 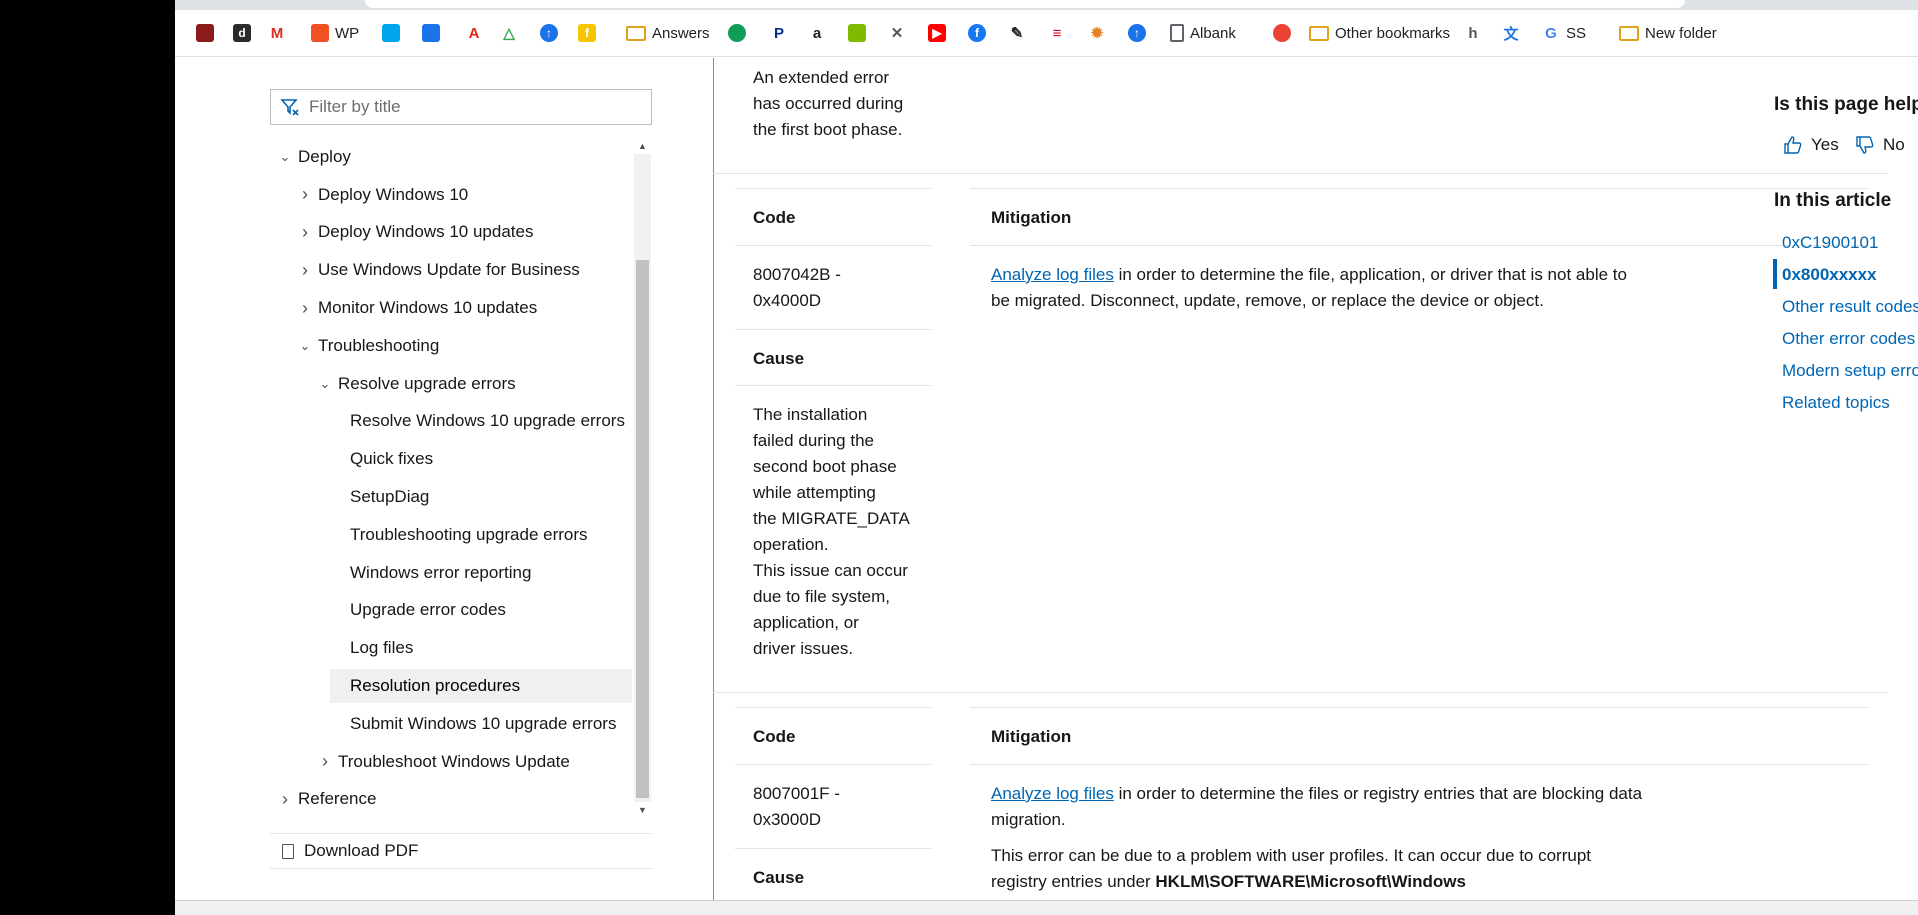 I want to click on toc-item: Resolve Windows 10 upgrade errors, so click(x=477, y=421).